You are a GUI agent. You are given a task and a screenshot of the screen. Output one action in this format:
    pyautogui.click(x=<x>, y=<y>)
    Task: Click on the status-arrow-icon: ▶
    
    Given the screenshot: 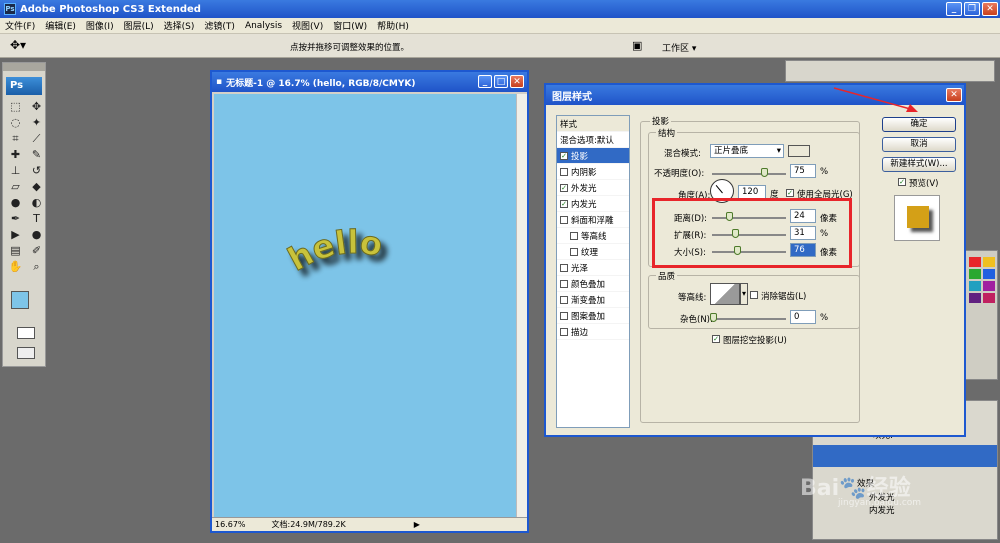 What is the action you would take?
    pyautogui.click(x=417, y=524)
    